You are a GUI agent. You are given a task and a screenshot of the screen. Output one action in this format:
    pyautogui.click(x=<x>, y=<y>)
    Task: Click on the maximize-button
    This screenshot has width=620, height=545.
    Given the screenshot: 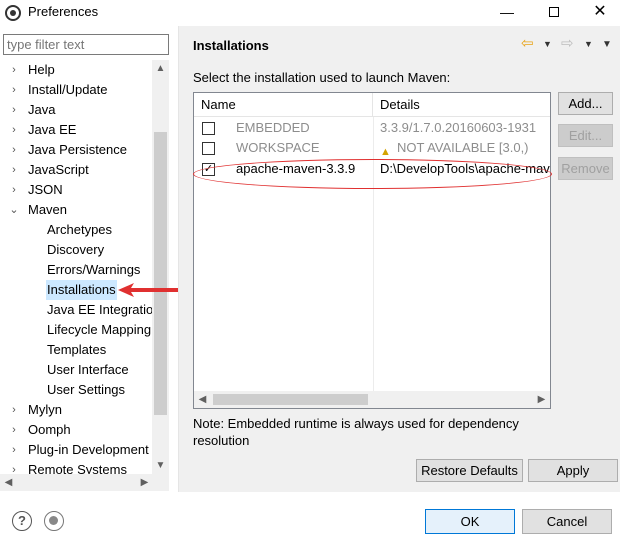 What is the action you would take?
    pyautogui.click(x=554, y=13)
    